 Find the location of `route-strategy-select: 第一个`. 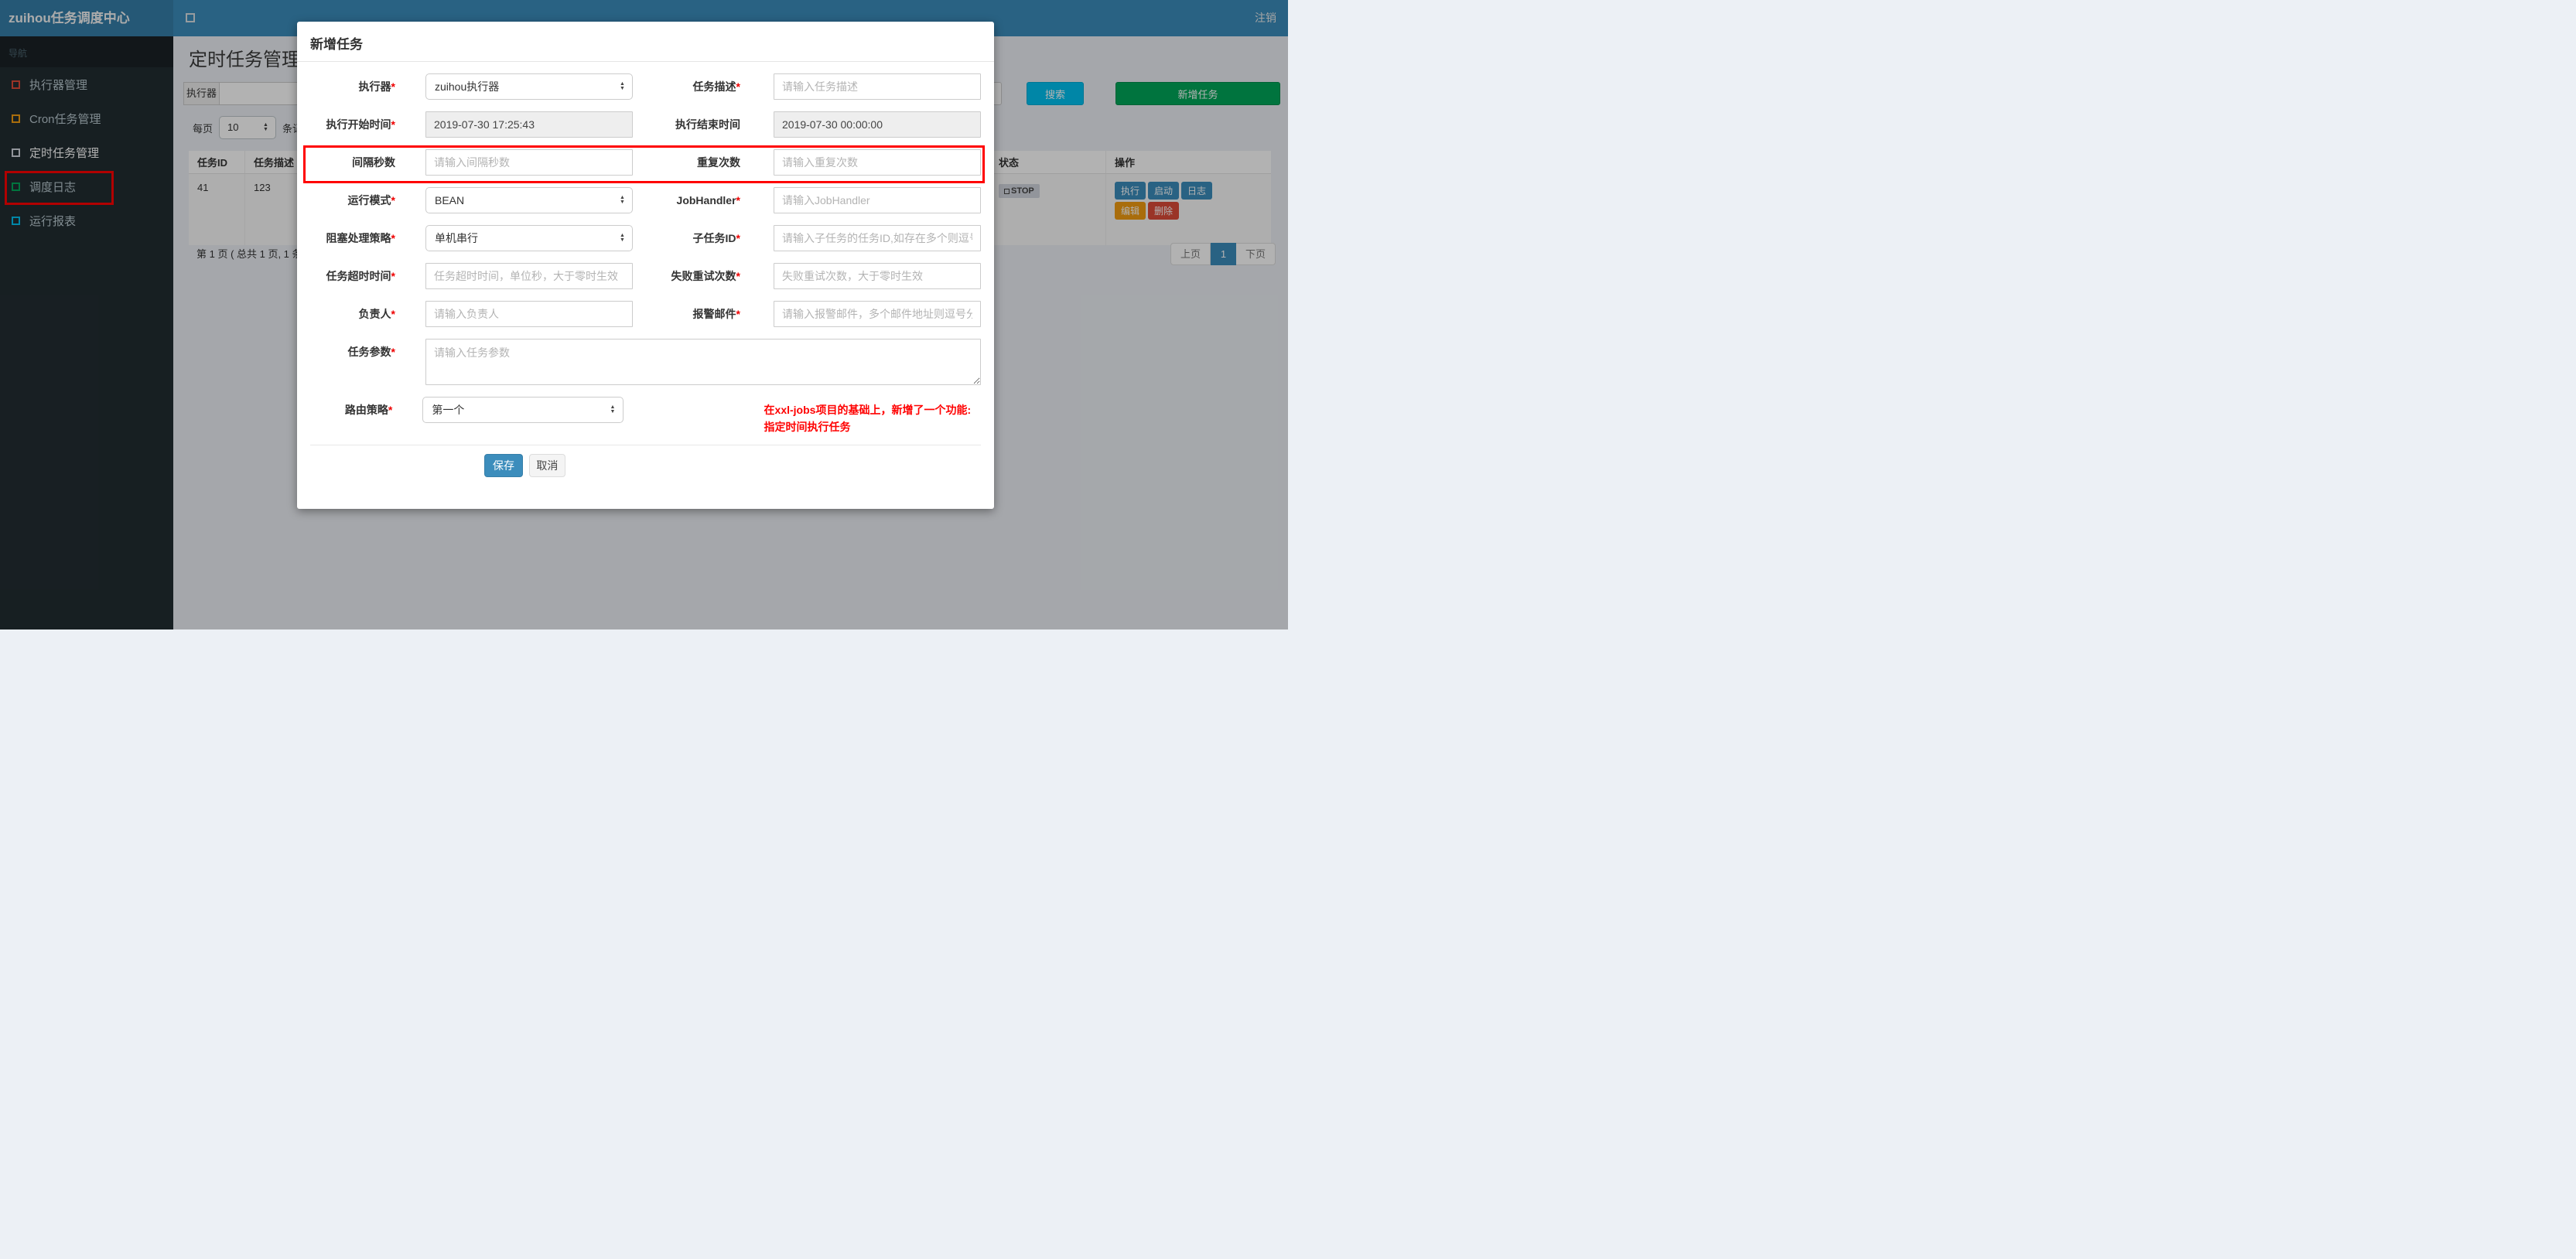

route-strategy-select: 第一个 is located at coordinates (523, 410).